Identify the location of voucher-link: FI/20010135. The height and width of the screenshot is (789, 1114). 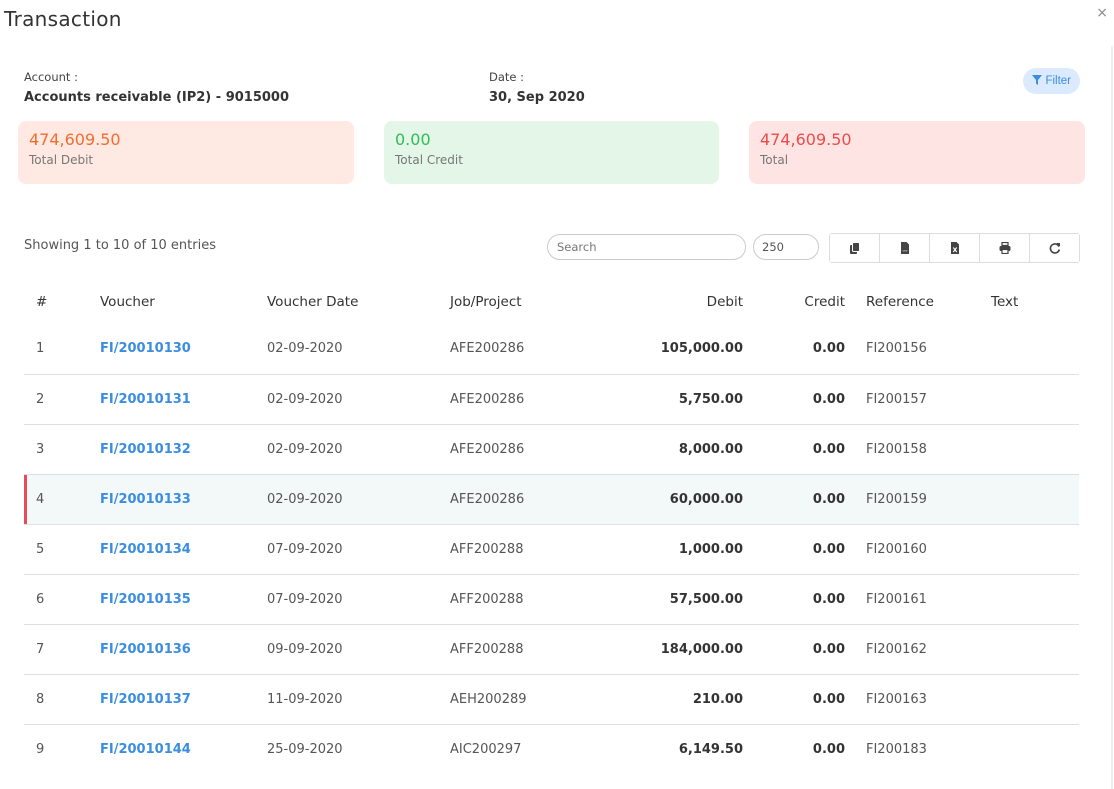
(145, 599).